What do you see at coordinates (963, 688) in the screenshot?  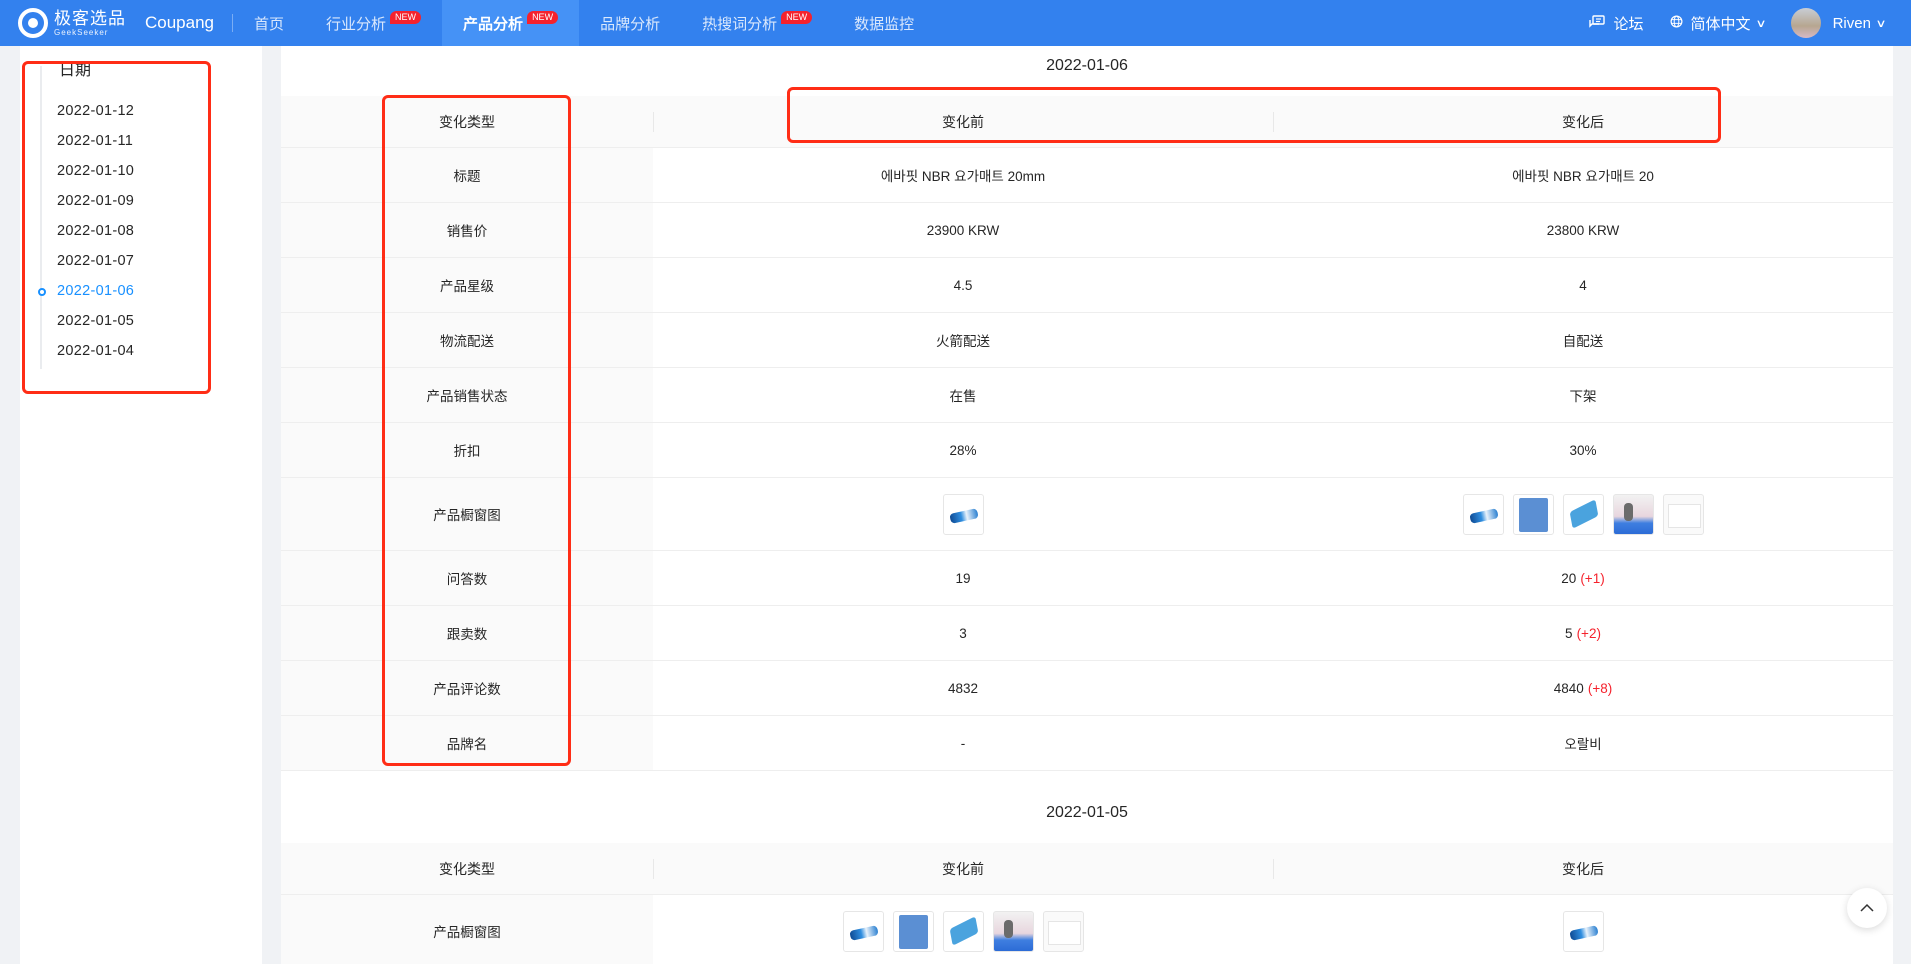 I see `value-before: 4832` at bounding box center [963, 688].